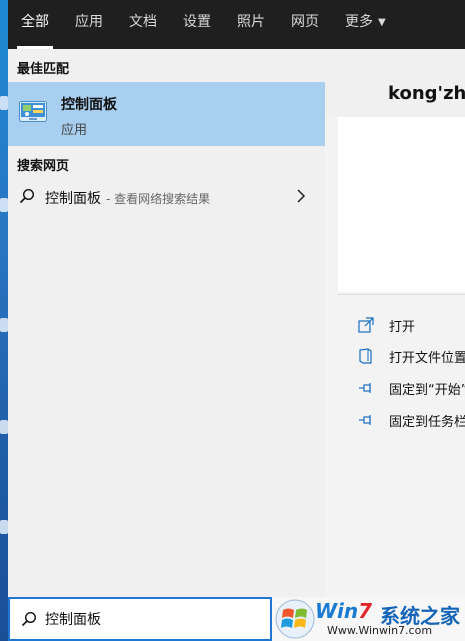 The width and height of the screenshot is (465, 641). I want to click on tab-apps: 应用, so click(89, 24).